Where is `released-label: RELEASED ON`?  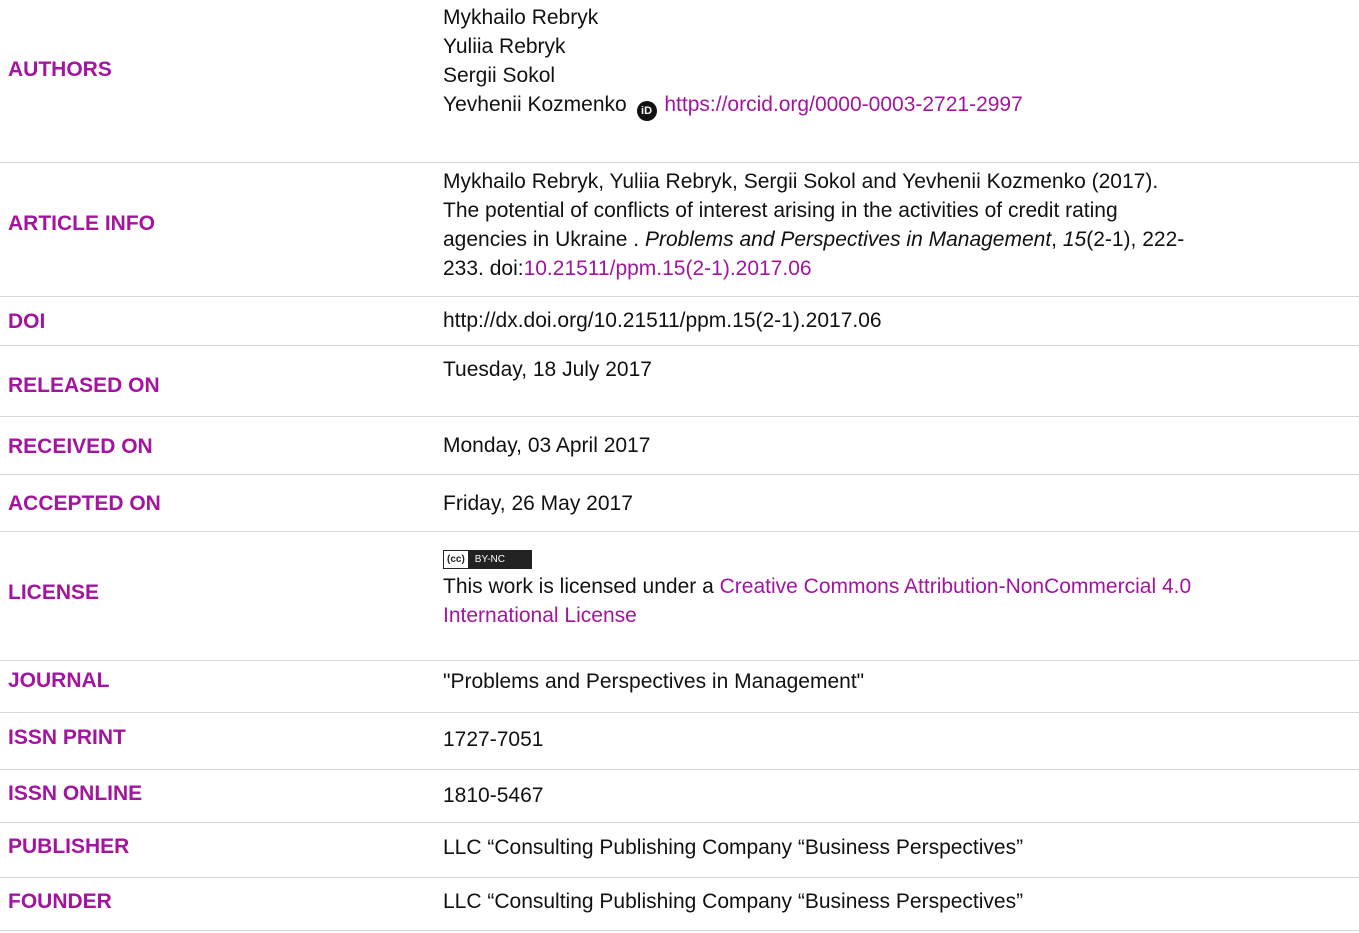
released-label: RELEASED ON is located at coordinates (84, 385).